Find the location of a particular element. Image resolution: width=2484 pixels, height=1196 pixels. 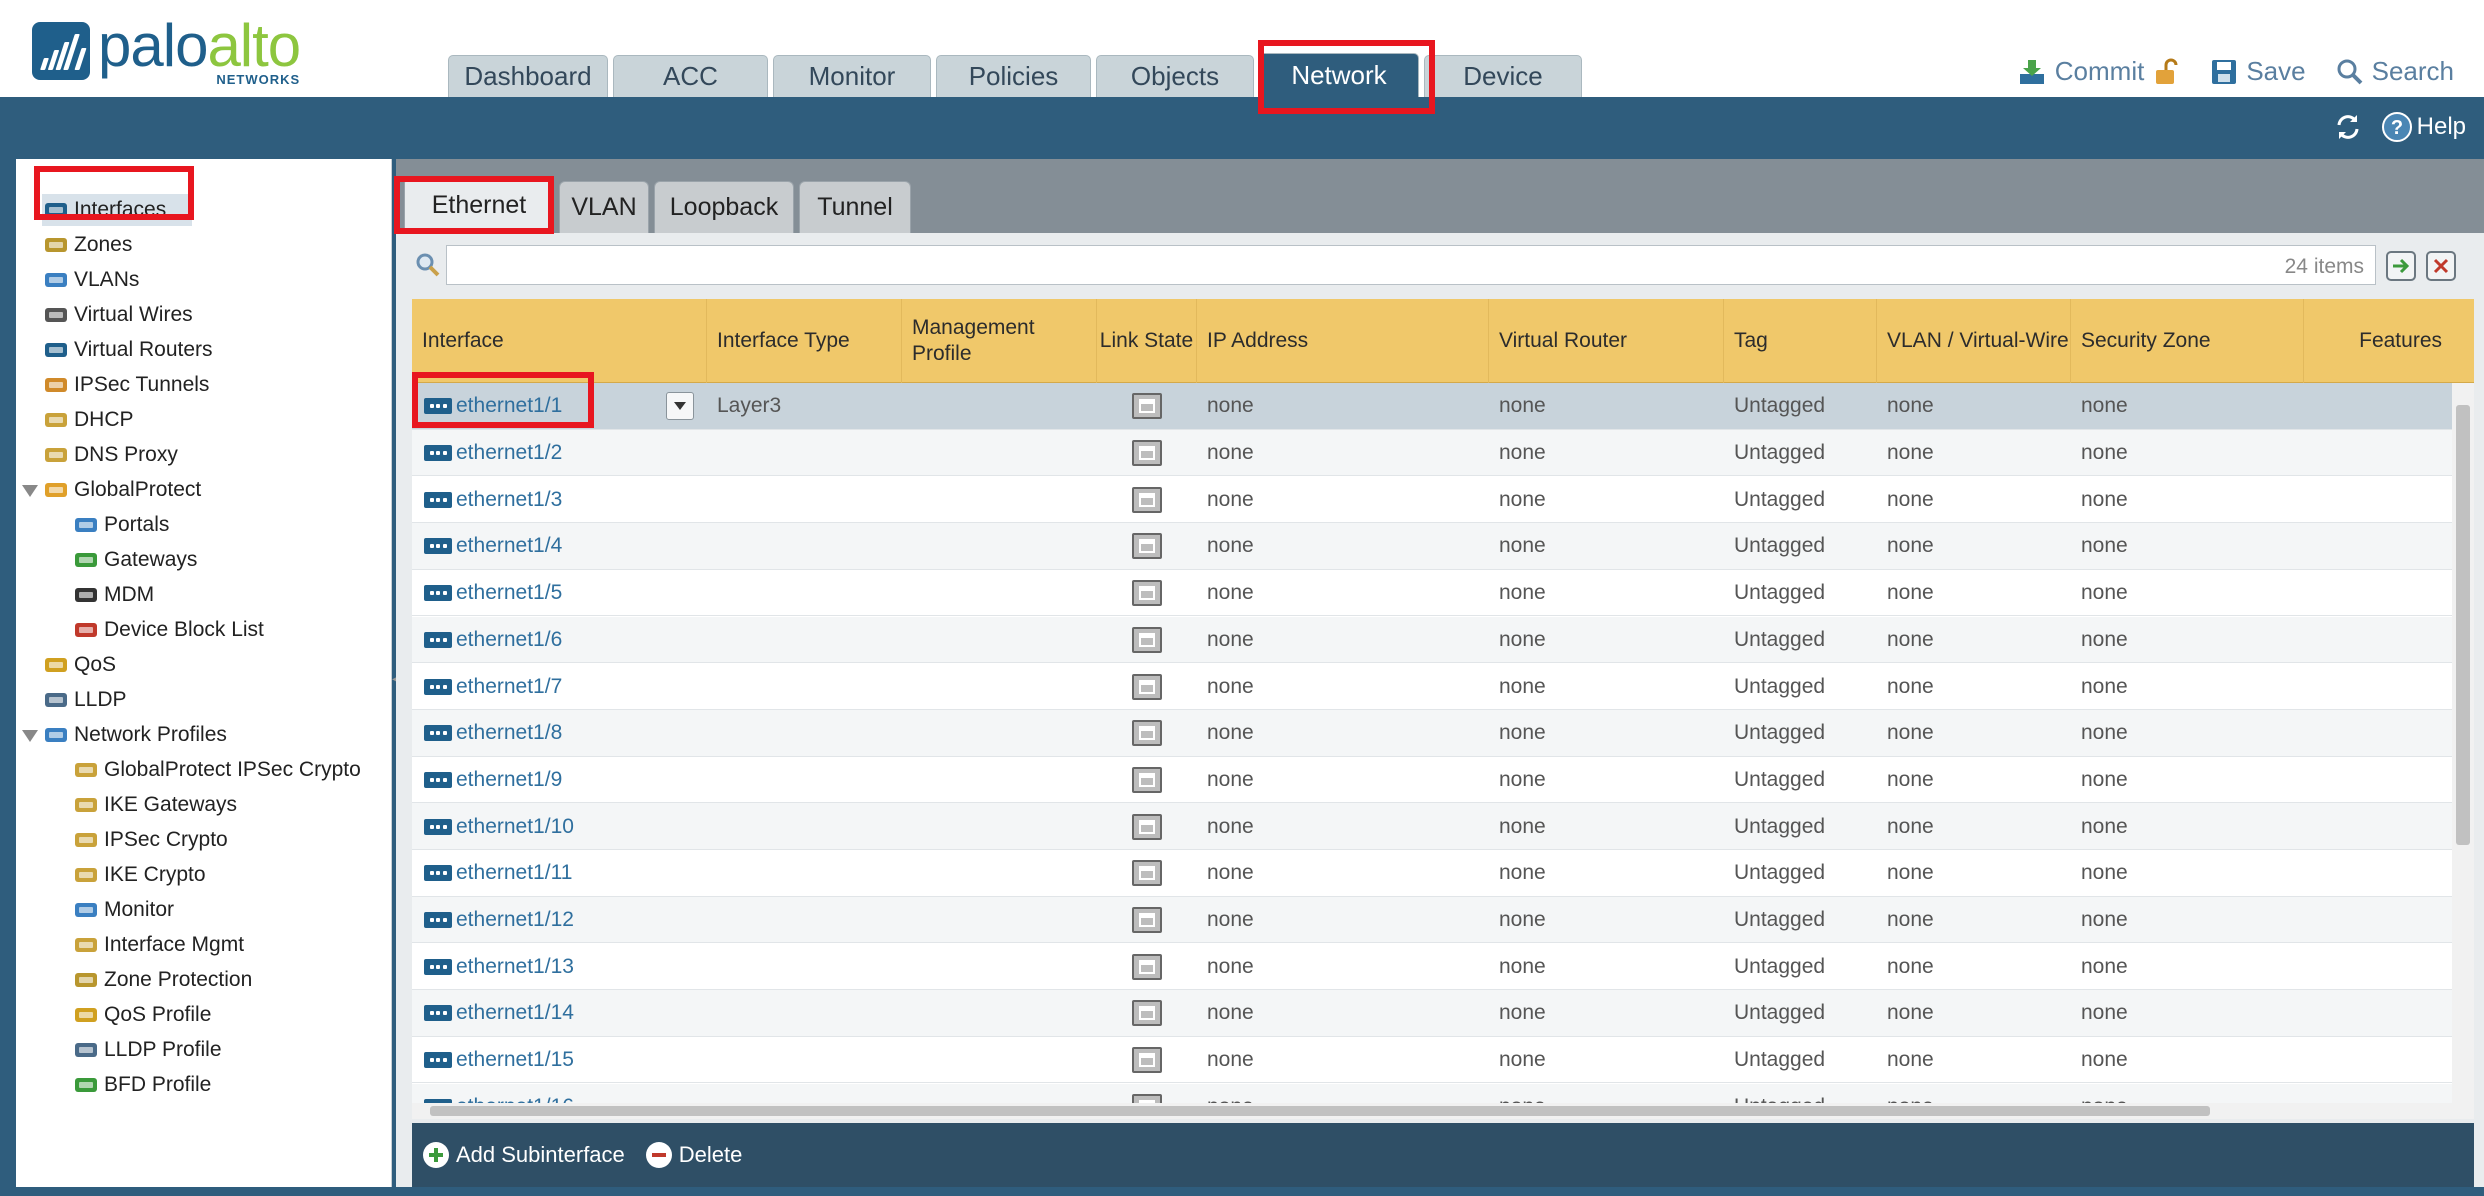

subtab-tunnel: Tunnel is located at coordinates (855, 207).